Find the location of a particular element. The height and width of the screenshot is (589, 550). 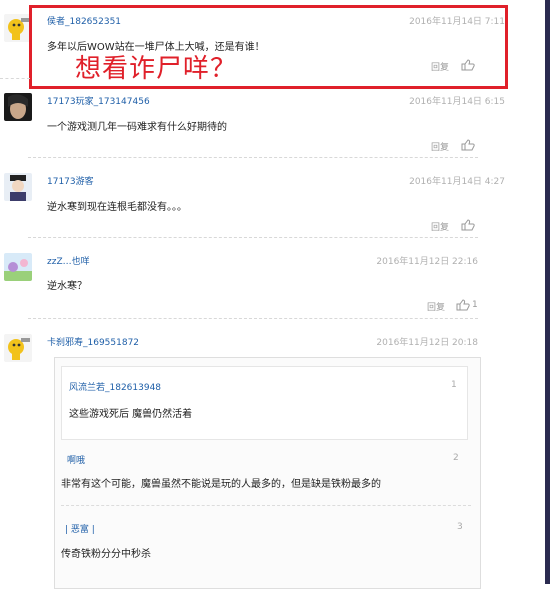

comment-username: 卡刹邪寿_169551872 is located at coordinates (93, 341).